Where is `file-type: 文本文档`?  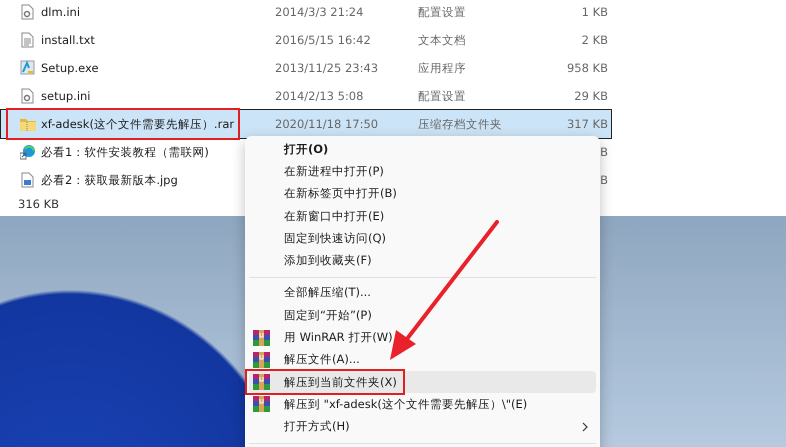
file-type: 文本文档 is located at coordinates (442, 40).